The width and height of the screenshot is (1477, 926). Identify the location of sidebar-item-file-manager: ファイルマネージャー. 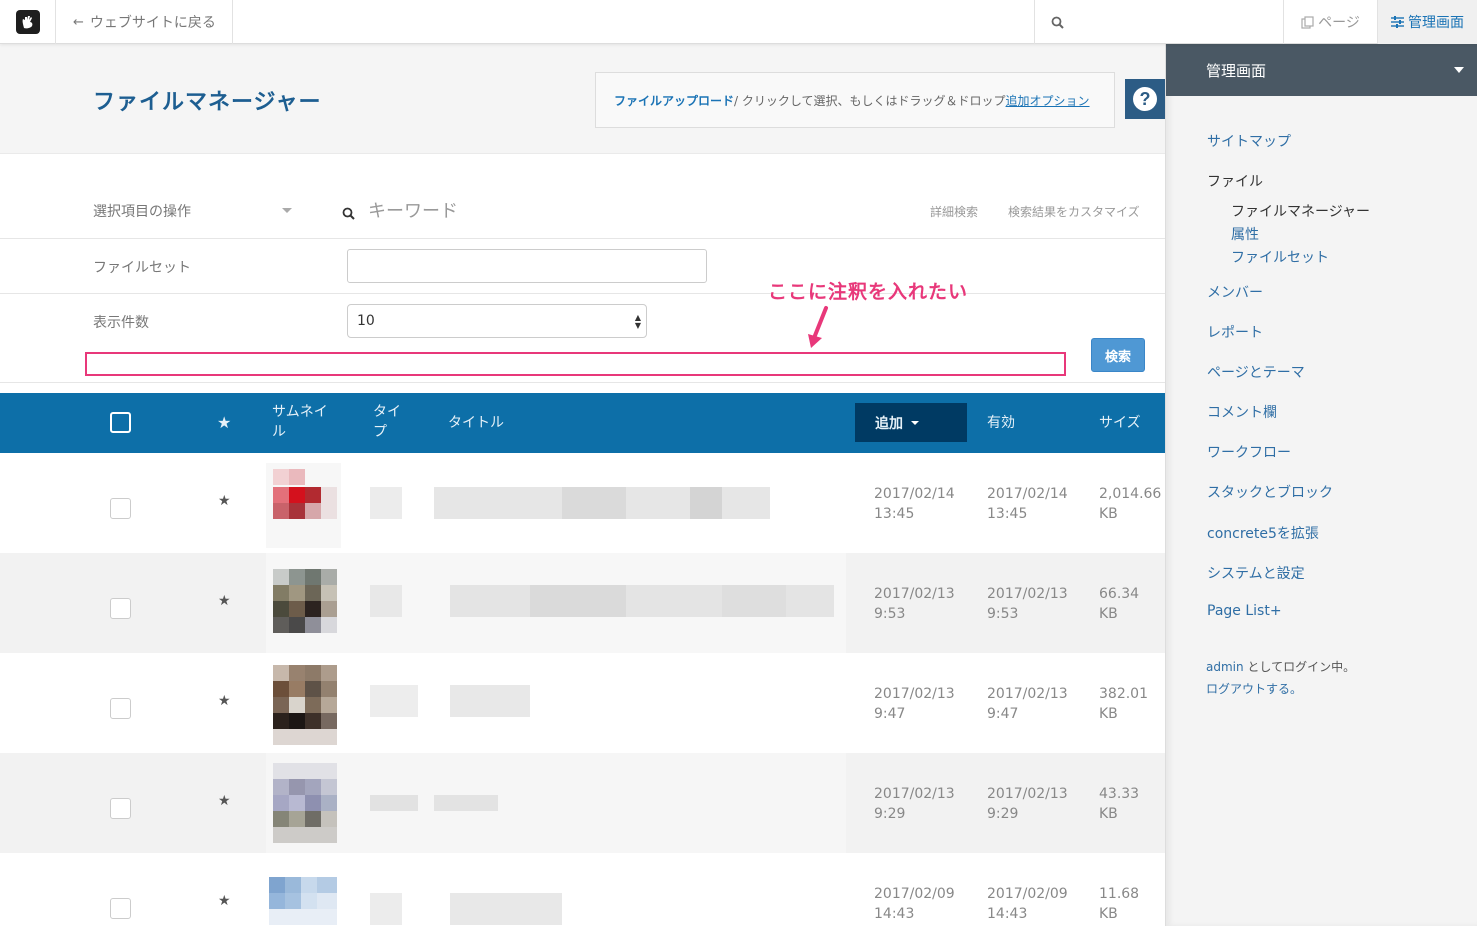
(1300, 211).